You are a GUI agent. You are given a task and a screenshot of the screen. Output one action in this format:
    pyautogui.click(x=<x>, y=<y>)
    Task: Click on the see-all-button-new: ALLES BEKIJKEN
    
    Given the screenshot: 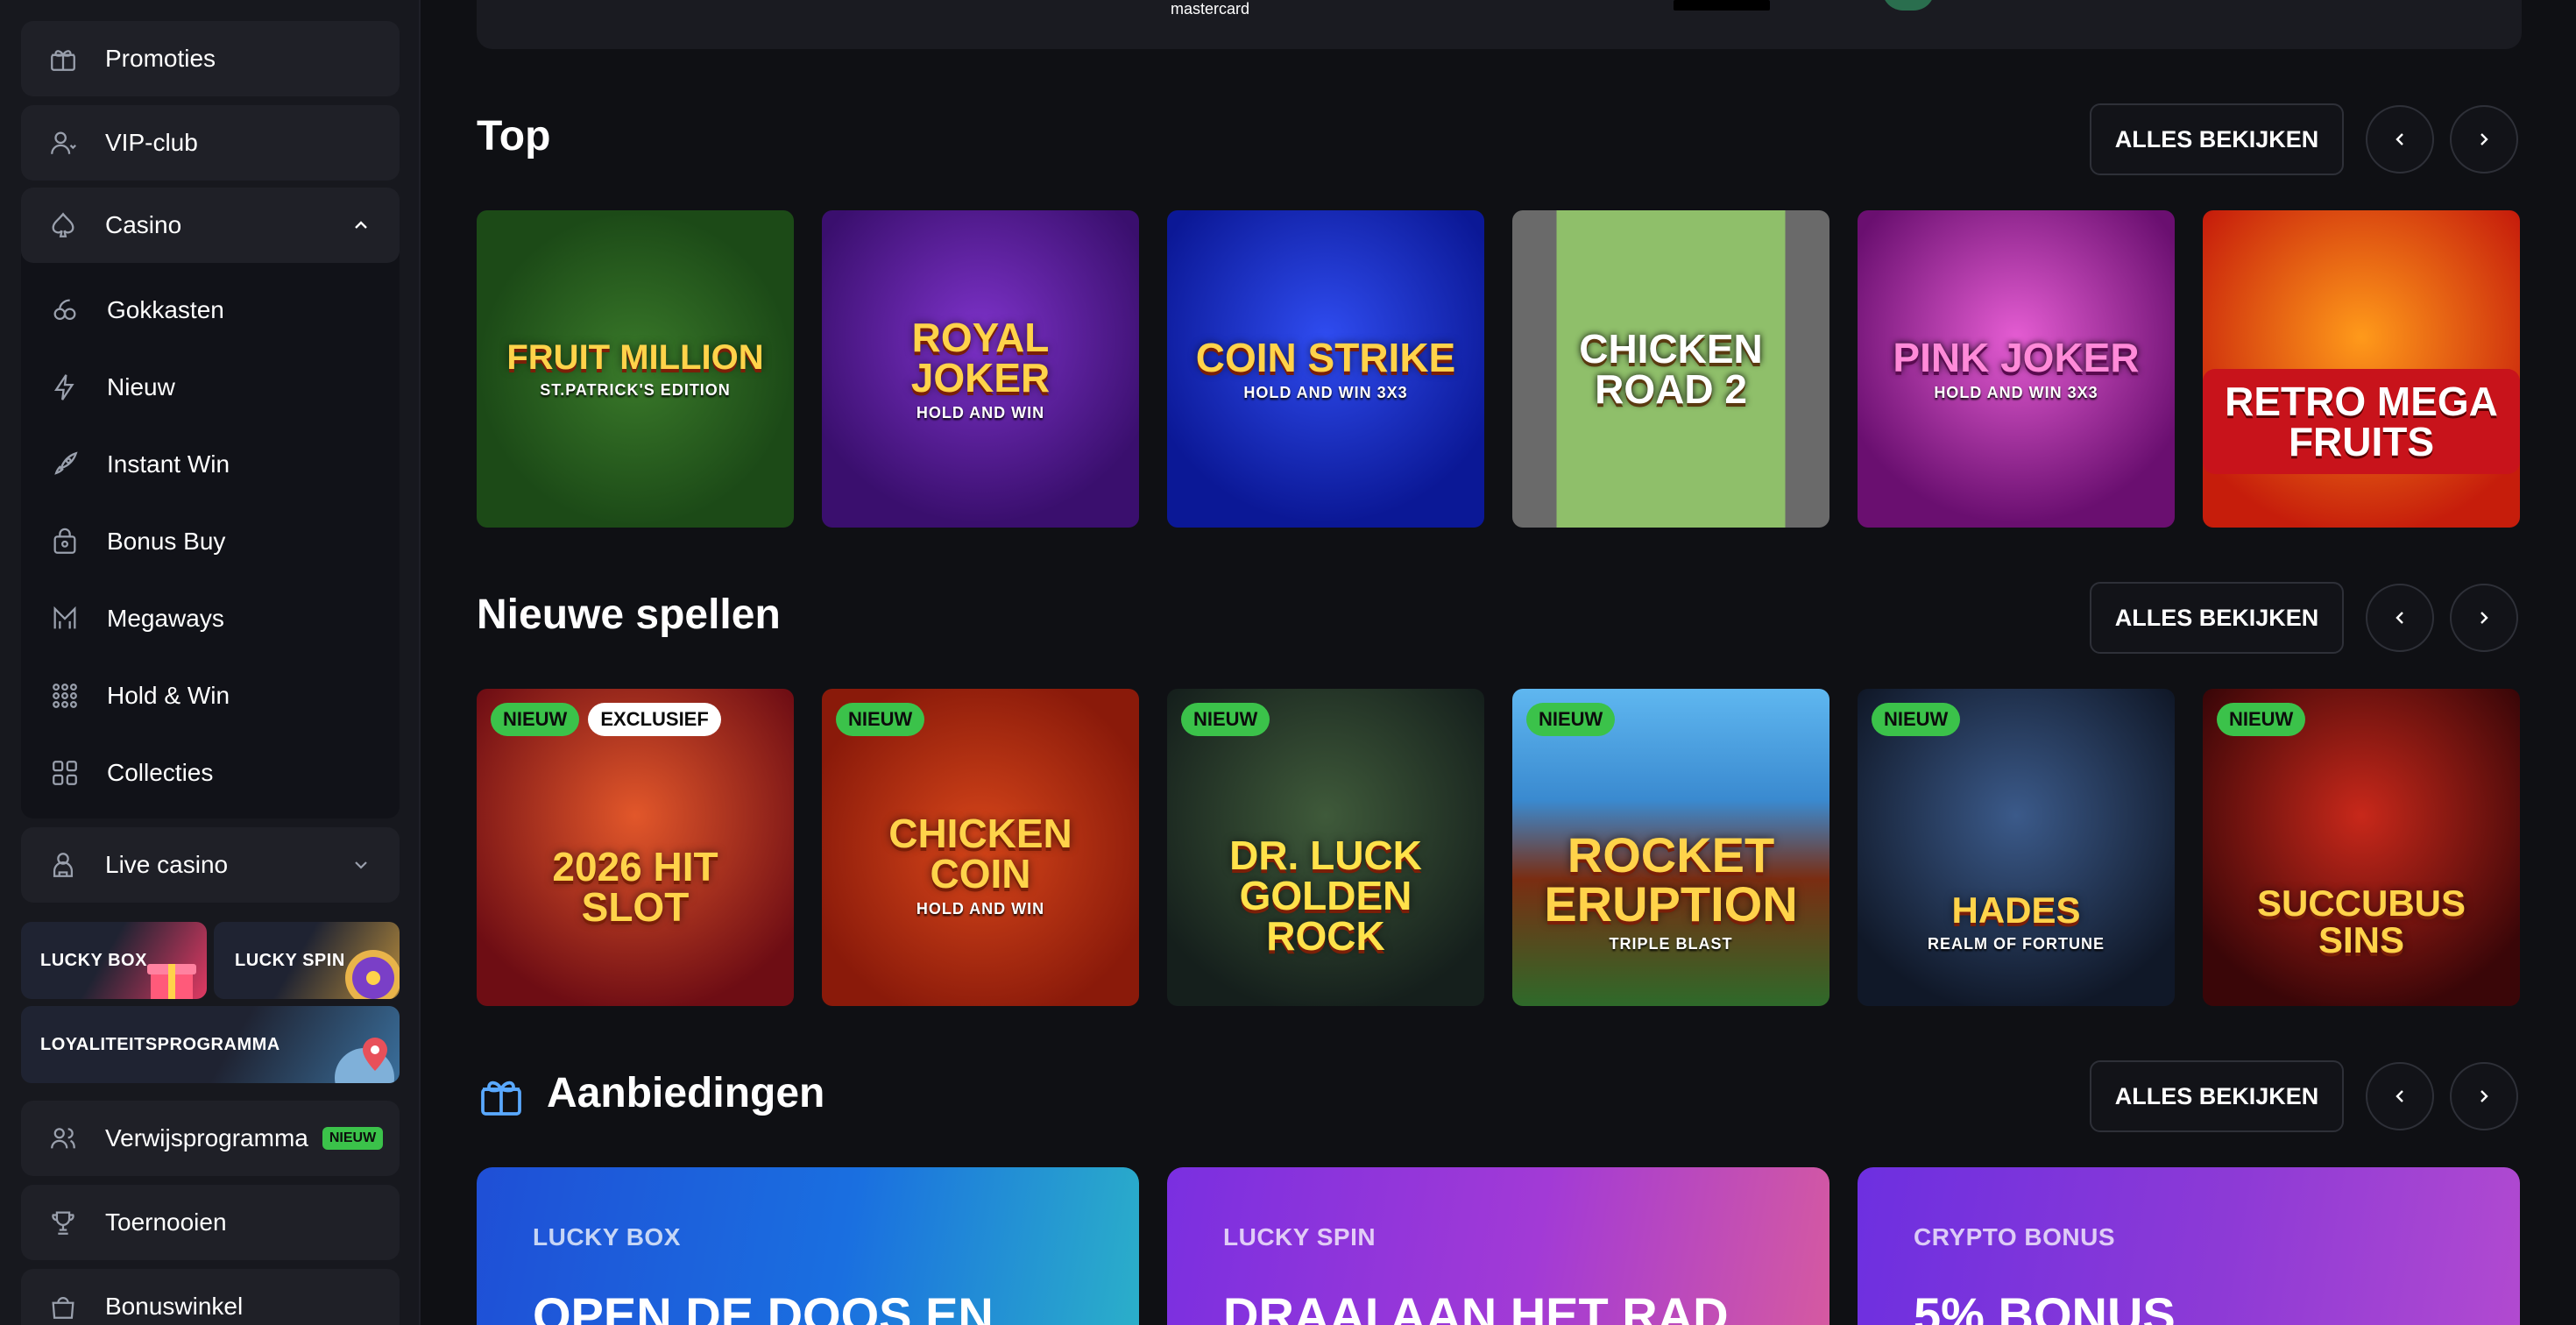 What is the action you would take?
    pyautogui.click(x=2217, y=618)
    